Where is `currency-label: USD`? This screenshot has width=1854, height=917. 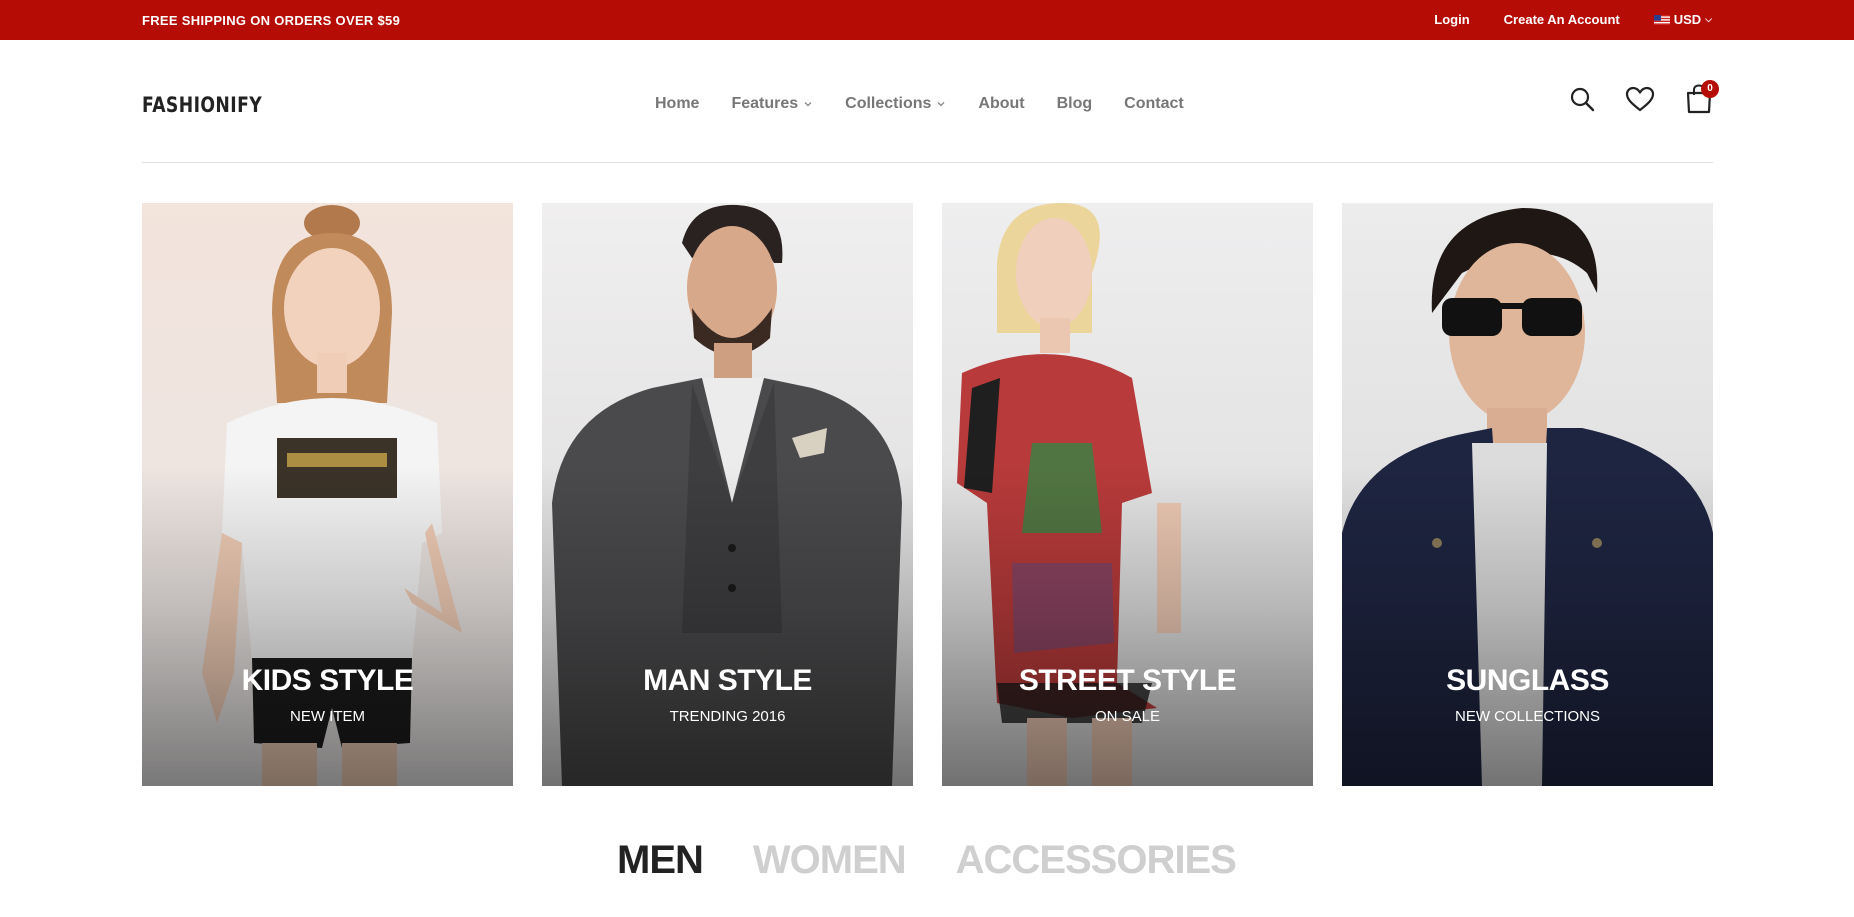
currency-label: USD is located at coordinates (1687, 19).